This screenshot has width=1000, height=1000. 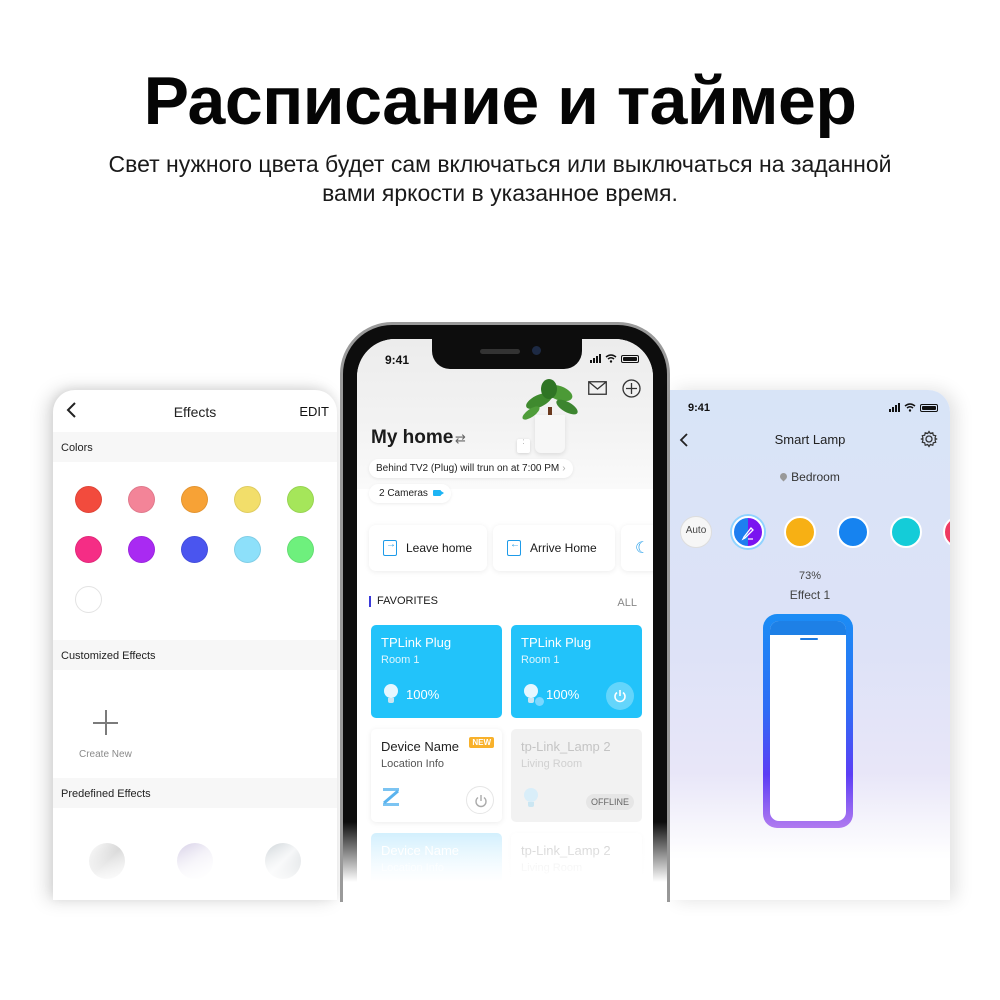 I want to click on device-card: Device Name Location Info, so click(x=436, y=867).